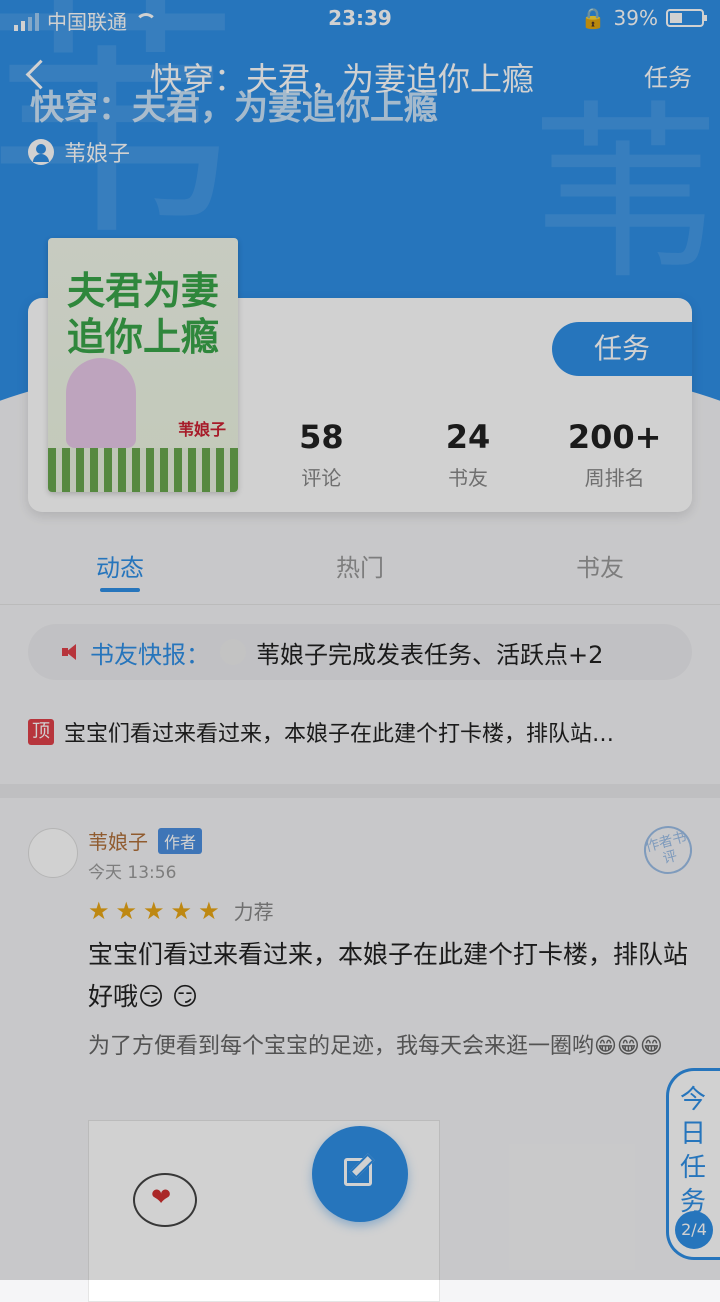 The image size is (720, 1302). Describe the element at coordinates (625, 194) in the screenshot. I see `watermark-char: 苇` at that location.